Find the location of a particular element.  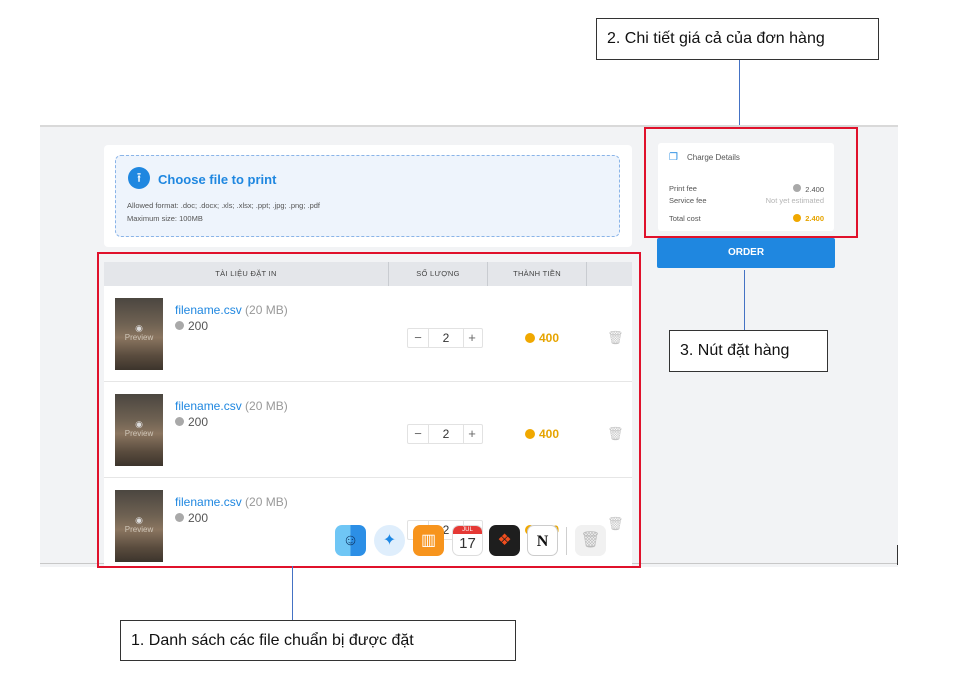

annotation-file-list: 1. Danh sách các file chuẩn bị được đặt is located at coordinates (318, 640).